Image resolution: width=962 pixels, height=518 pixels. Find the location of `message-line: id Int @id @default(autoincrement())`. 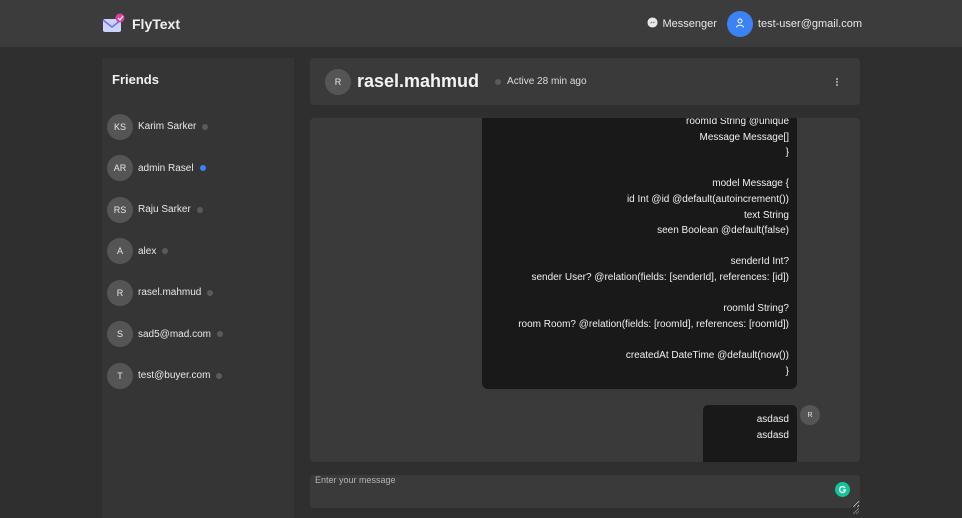

message-line: id Int @id @default(autoincrement()) is located at coordinates (707, 199).